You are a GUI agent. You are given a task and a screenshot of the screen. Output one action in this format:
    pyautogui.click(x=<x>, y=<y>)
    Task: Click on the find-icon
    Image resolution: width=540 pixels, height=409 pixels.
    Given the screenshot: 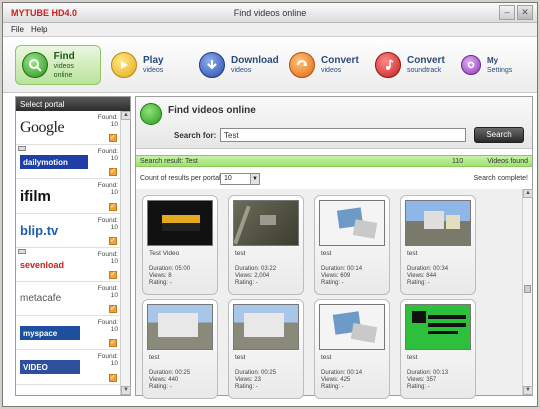 What is the action you would take?
    pyautogui.click(x=35, y=65)
    